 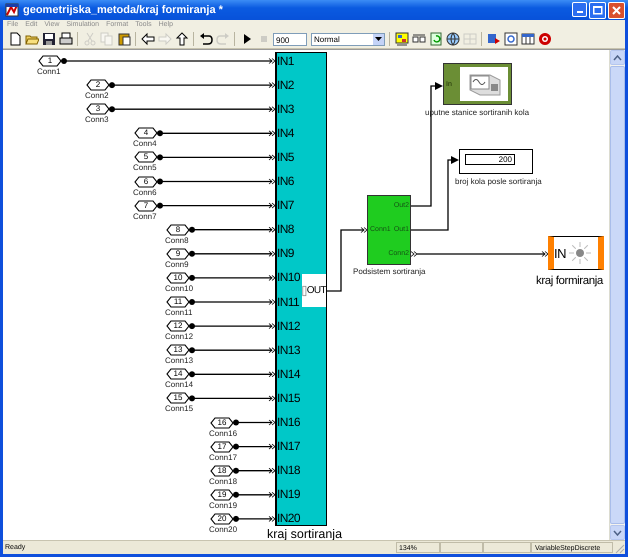 What do you see at coordinates (123, 10) in the screenshot?
I see `window-title: geometrijska_metoda/kraj formiranja *` at bounding box center [123, 10].